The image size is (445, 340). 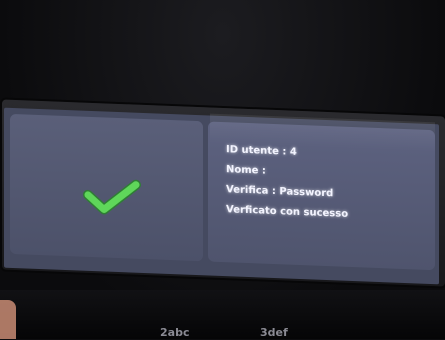 What do you see at coordinates (112, 197) in the screenshot?
I see `checkmark-icon` at bounding box center [112, 197].